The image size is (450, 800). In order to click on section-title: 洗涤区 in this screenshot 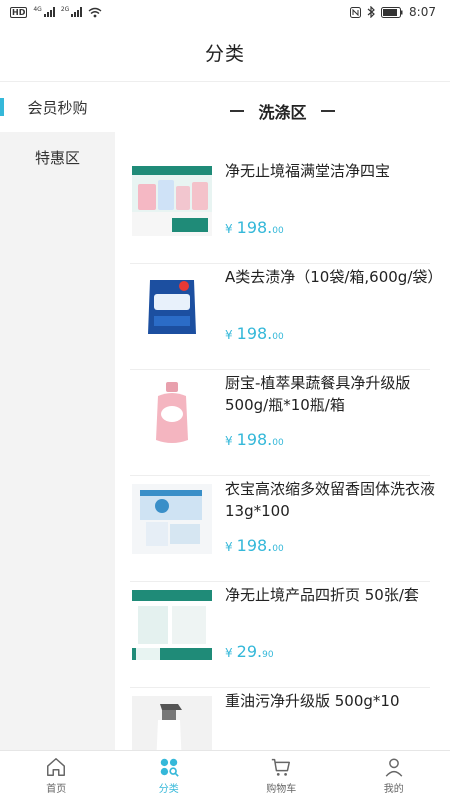, I will do `click(282, 112)`.